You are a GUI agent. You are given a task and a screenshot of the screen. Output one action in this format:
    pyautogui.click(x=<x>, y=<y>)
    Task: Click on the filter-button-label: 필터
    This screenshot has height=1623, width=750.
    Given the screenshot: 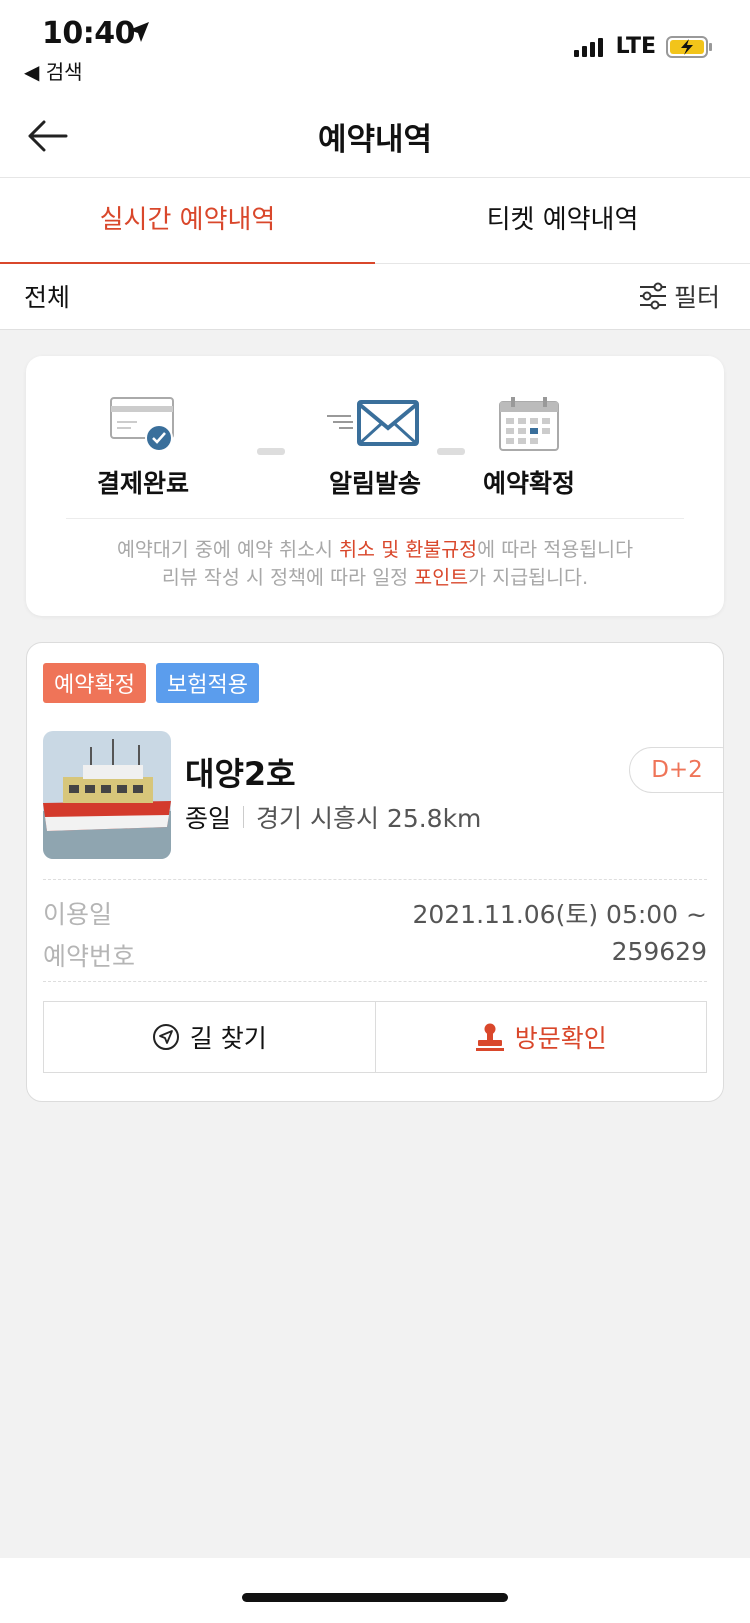 What is the action you would take?
    pyautogui.click(x=696, y=297)
    